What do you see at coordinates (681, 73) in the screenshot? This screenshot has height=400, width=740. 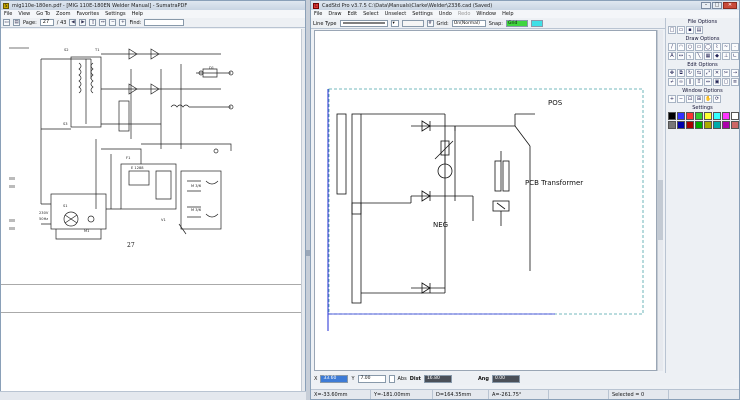 I see `copy-icon: ⧉` at bounding box center [681, 73].